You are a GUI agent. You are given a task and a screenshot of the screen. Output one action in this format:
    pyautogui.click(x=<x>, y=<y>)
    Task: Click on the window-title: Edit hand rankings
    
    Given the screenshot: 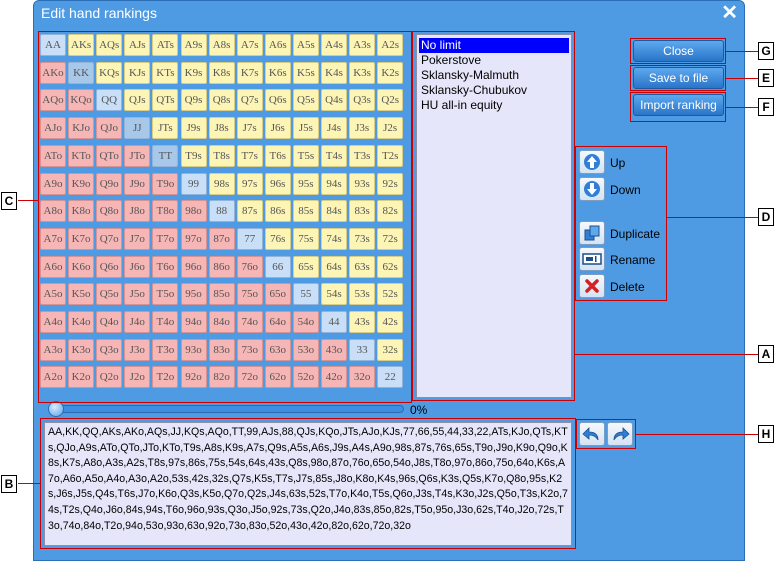 What is the action you would take?
    pyautogui.click(x=99, y=13)
    